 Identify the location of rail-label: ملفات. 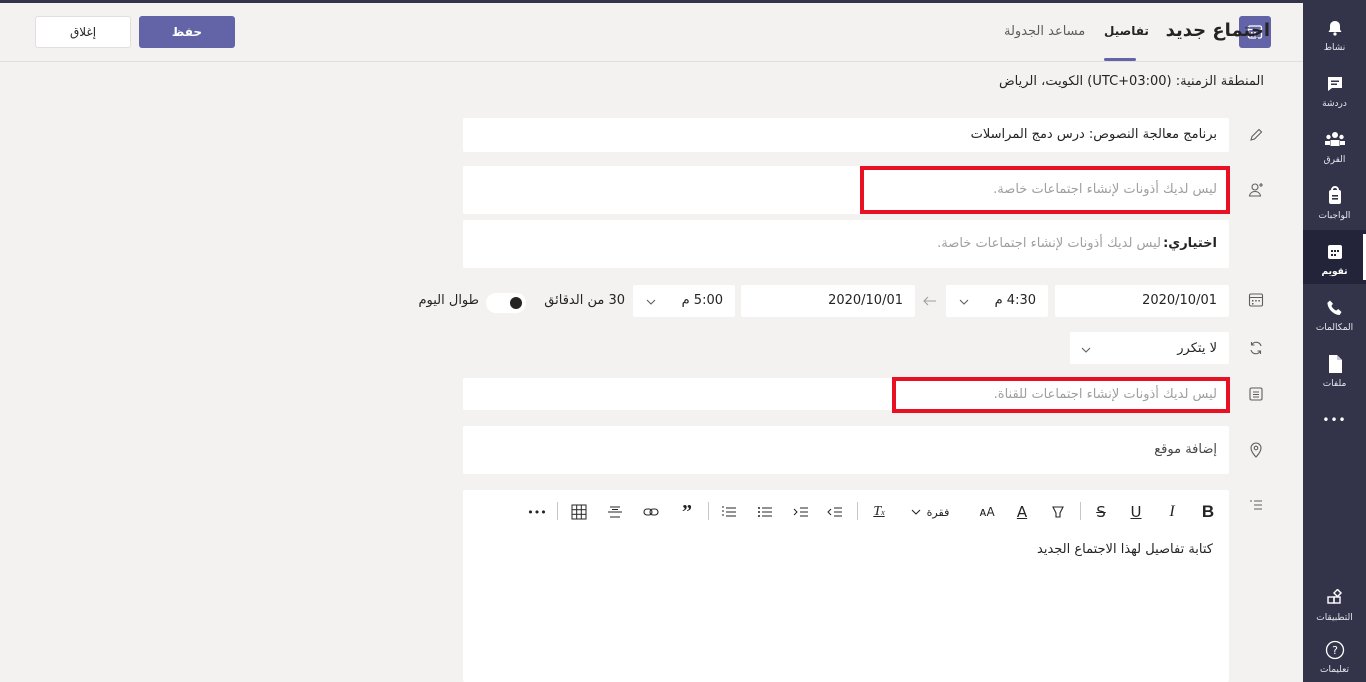
(1334, 384).